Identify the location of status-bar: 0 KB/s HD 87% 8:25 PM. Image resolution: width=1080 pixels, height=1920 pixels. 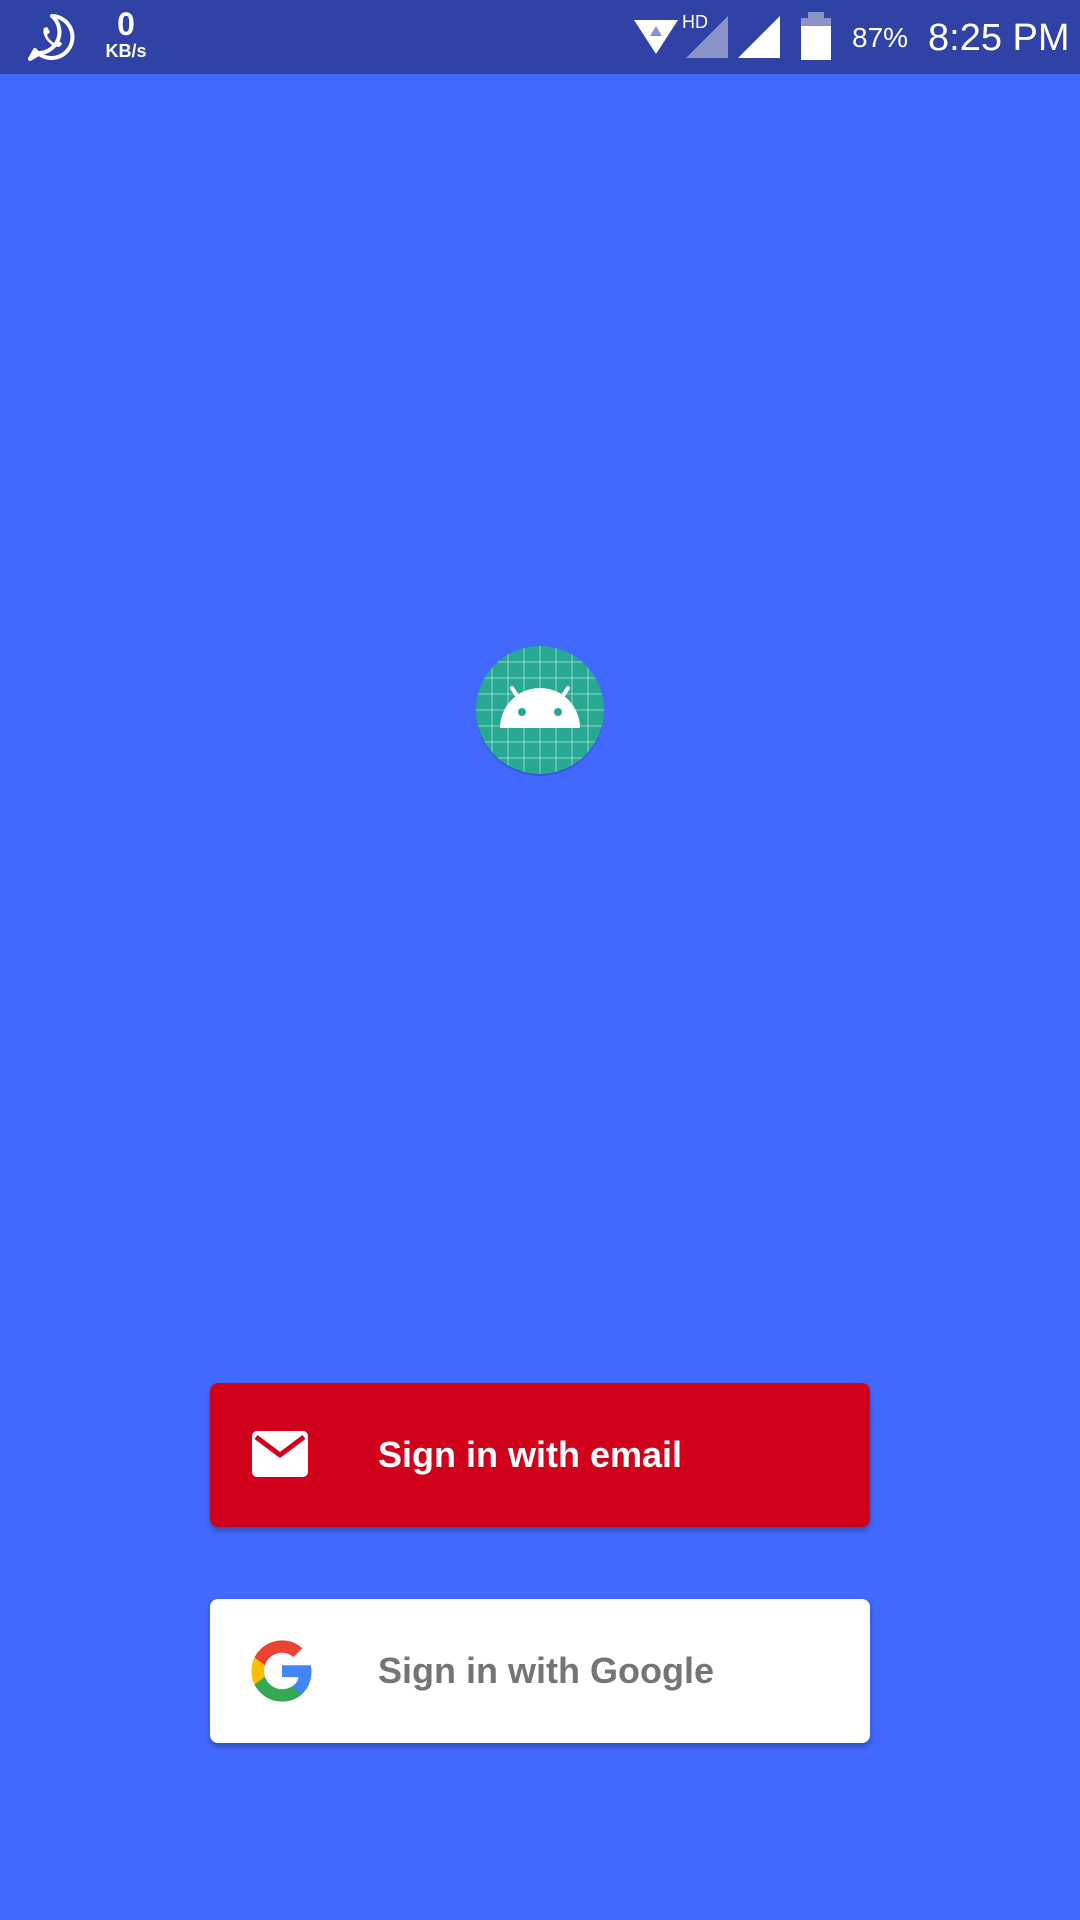
(540, 37).